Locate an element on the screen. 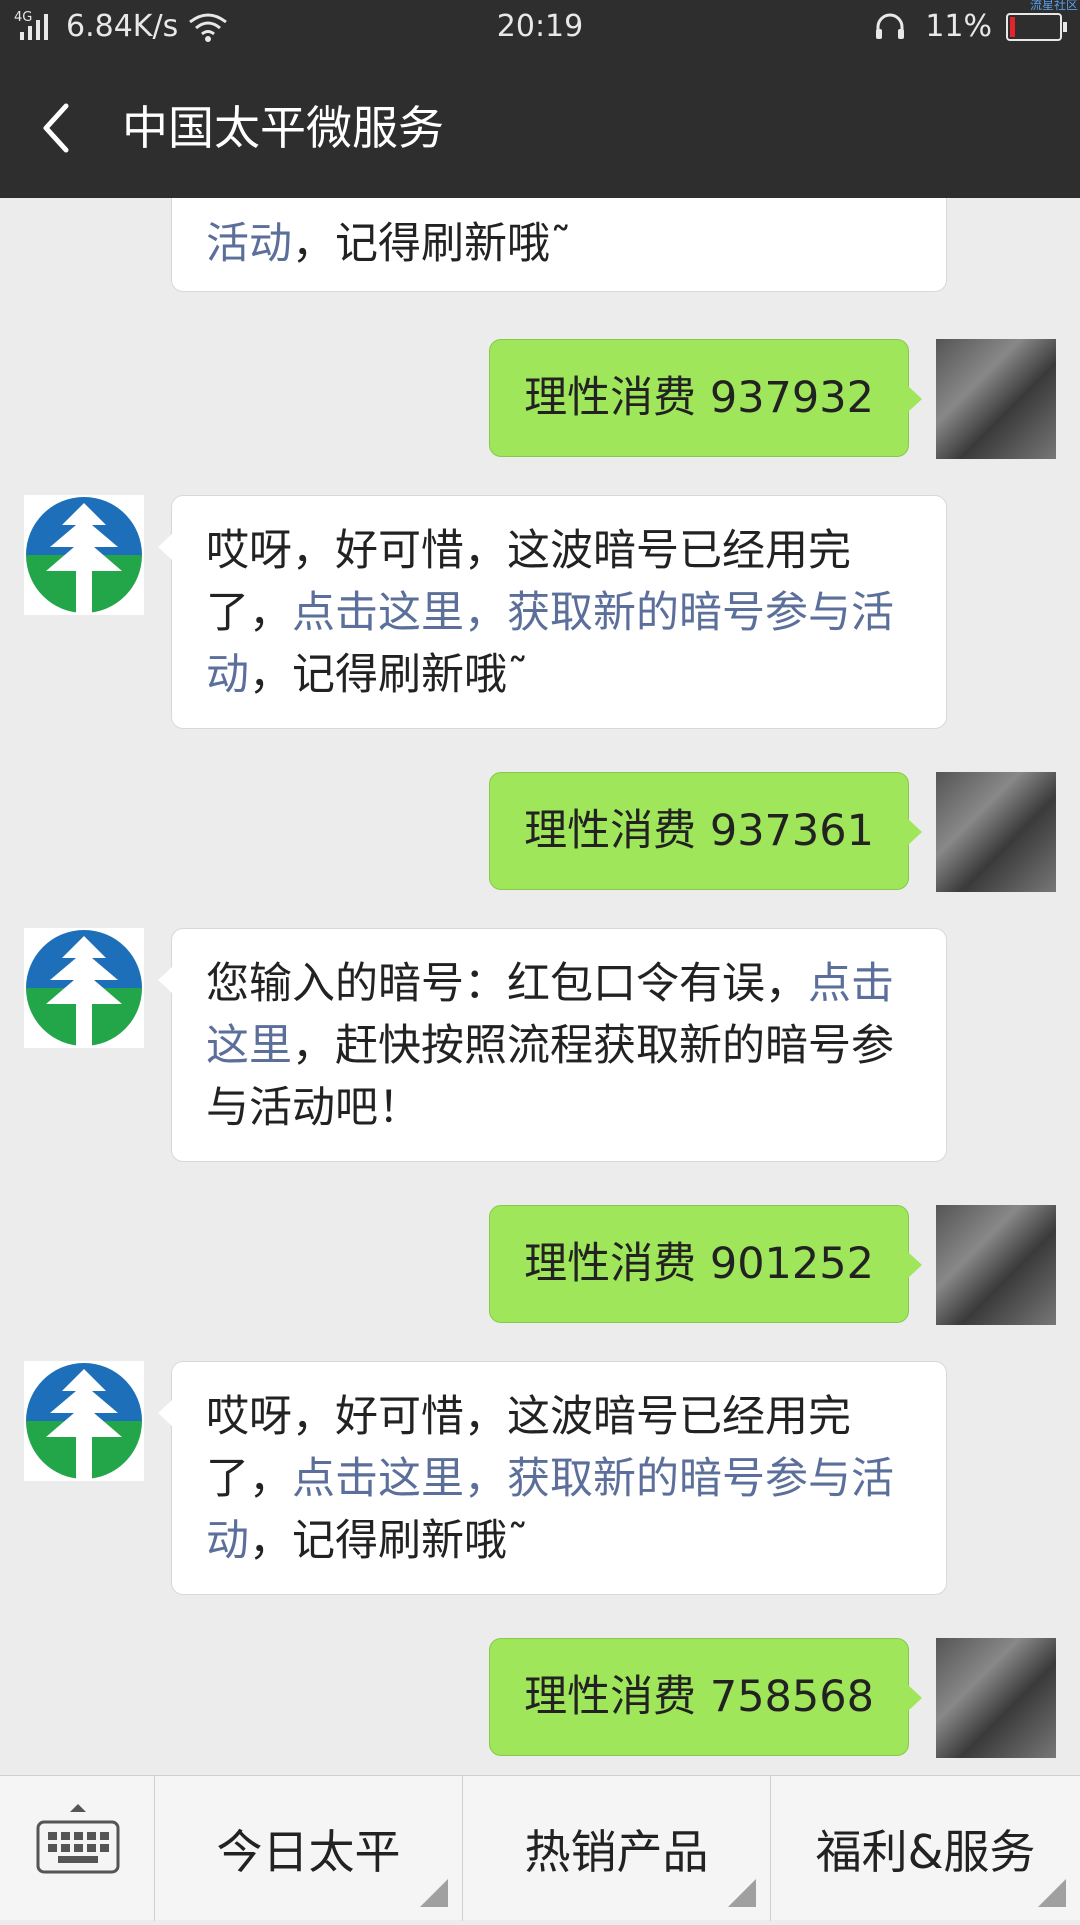  status-right: 11% is located at coordinates (970, 26).